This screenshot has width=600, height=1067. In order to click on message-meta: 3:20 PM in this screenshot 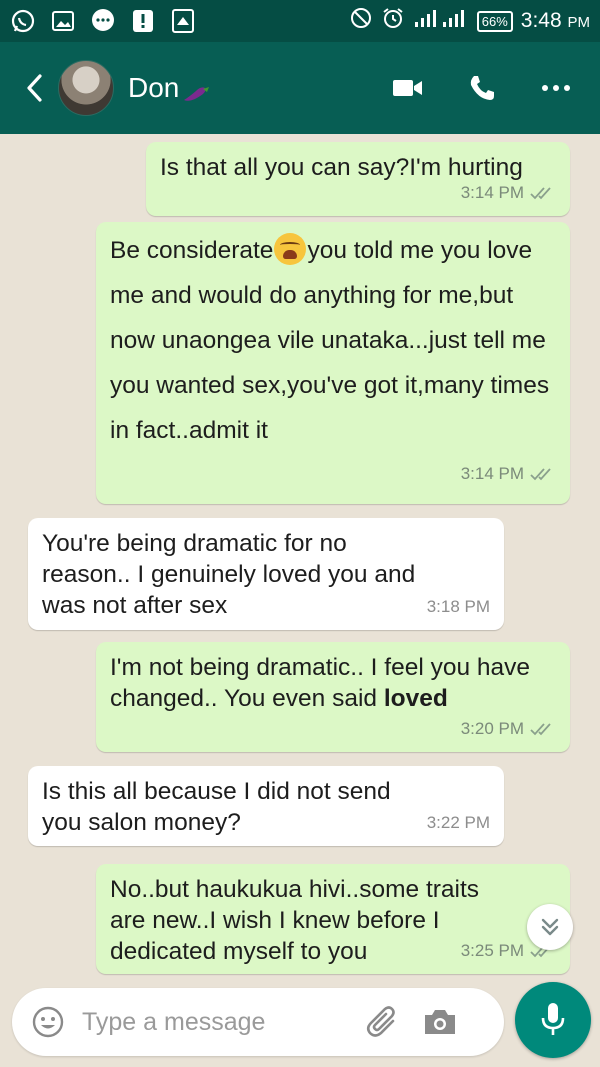, I will do `click(508, 728)`.